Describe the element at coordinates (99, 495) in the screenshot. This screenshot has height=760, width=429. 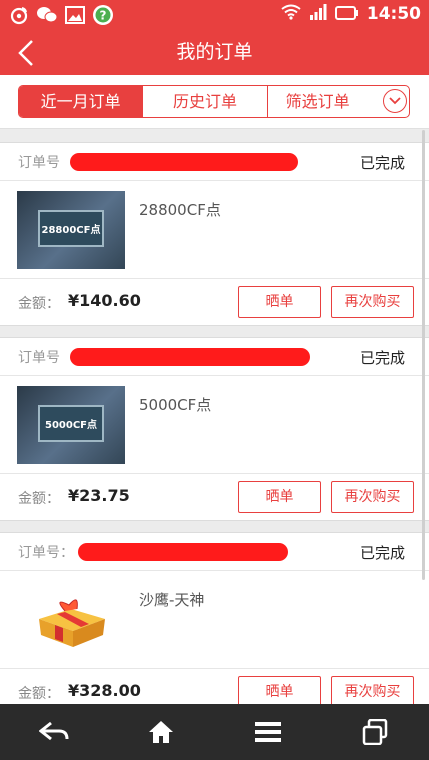
I see `order-amount: ¥23.75` at that location.